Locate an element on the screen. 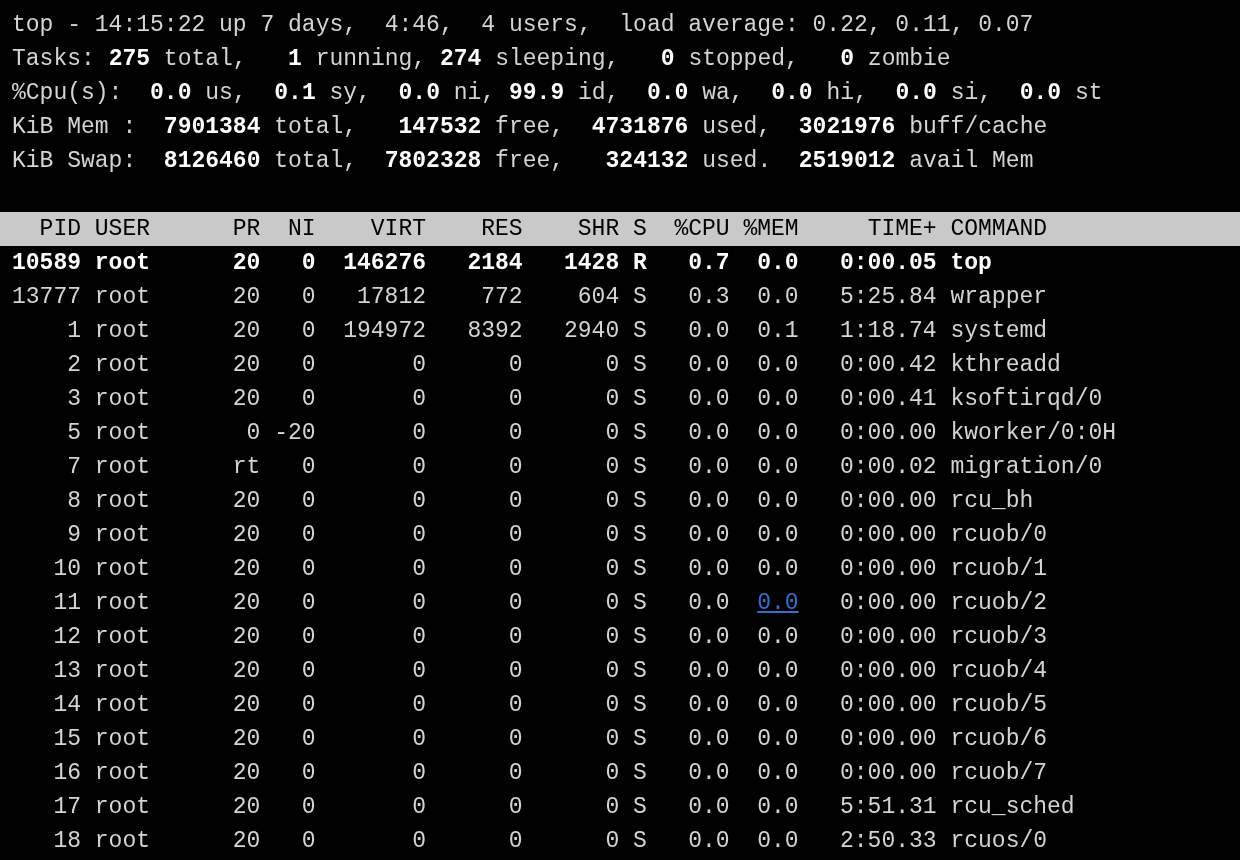 This screenshot has width=1240, height=860. table-cell-text: R is located at coordinates (640, 263).